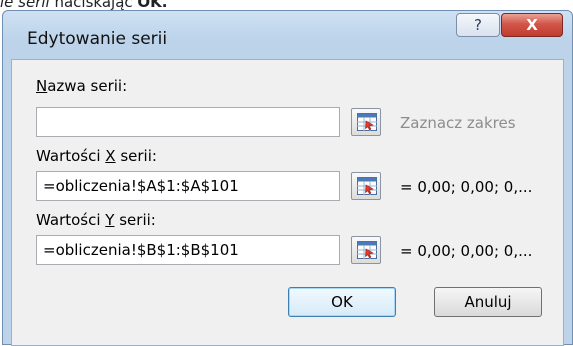 The image size is (573, 346). I want to click on x-values-label-pre: Wartości, so click(71, 156).